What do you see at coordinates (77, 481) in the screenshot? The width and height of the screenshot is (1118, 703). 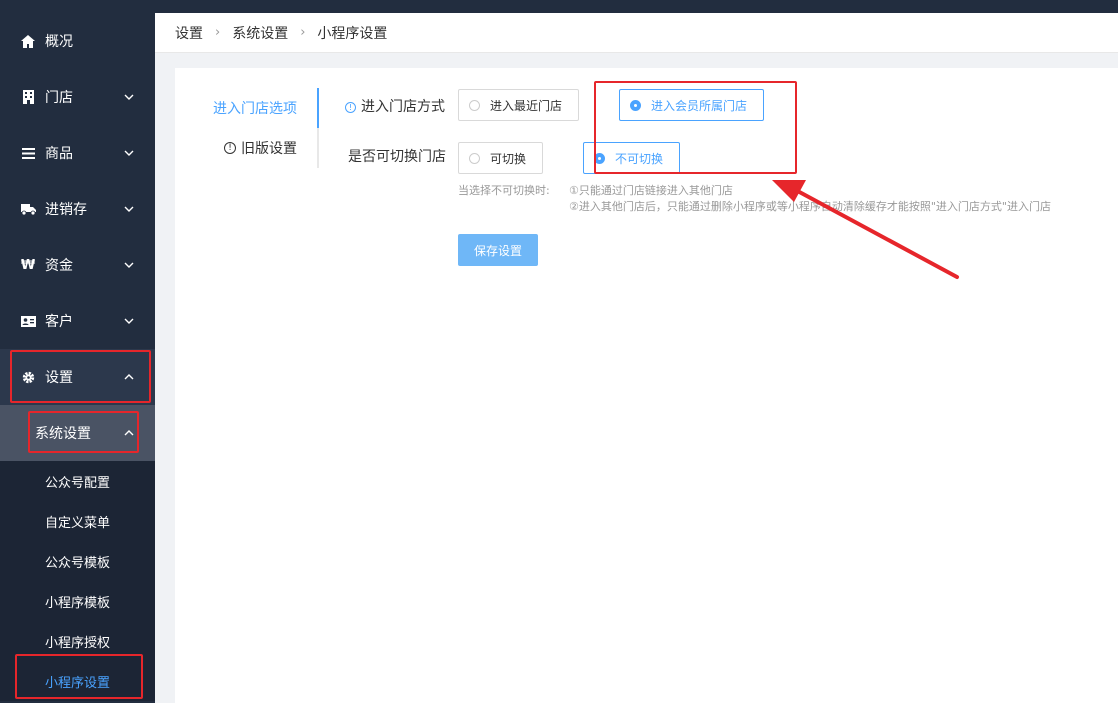 I see `submenu-item-official-config: 公众号配置` at bounding box center [77, 481].